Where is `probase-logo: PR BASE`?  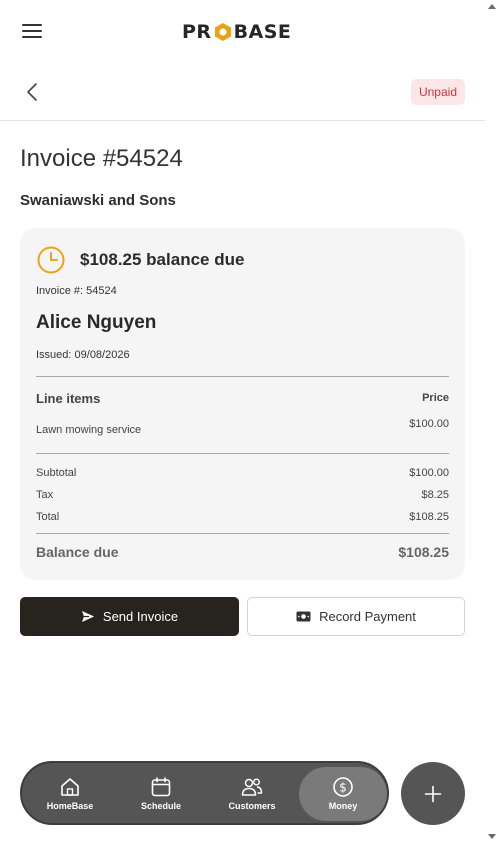
probase-logo: PR BASE is located at coordinates (236, 32).